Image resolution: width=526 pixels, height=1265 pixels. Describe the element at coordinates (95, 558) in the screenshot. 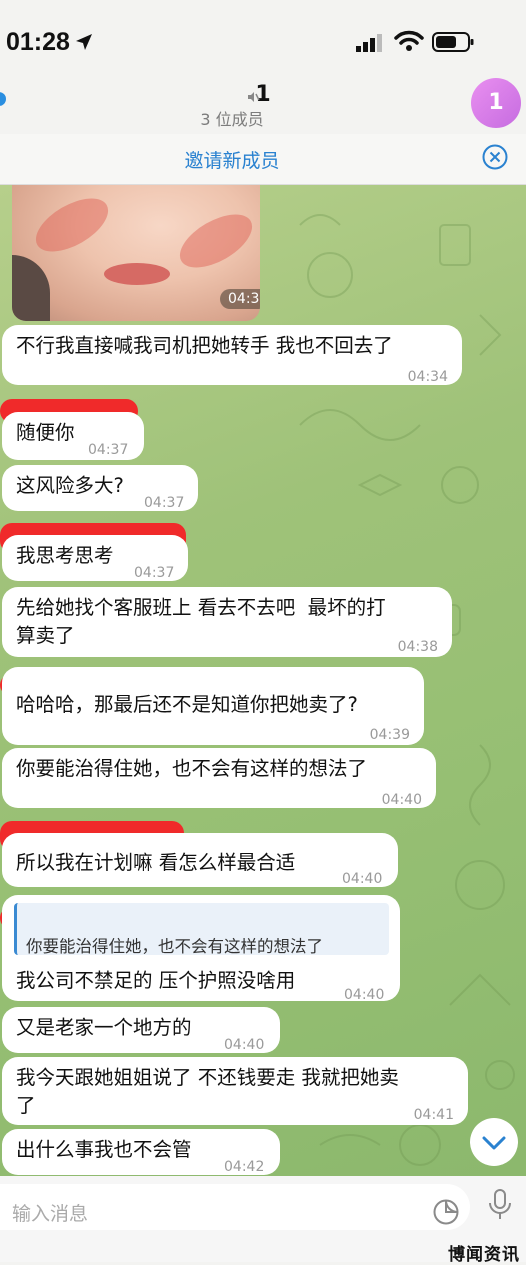

I see `message-bubble: 我思考思考 04:37` at that location.